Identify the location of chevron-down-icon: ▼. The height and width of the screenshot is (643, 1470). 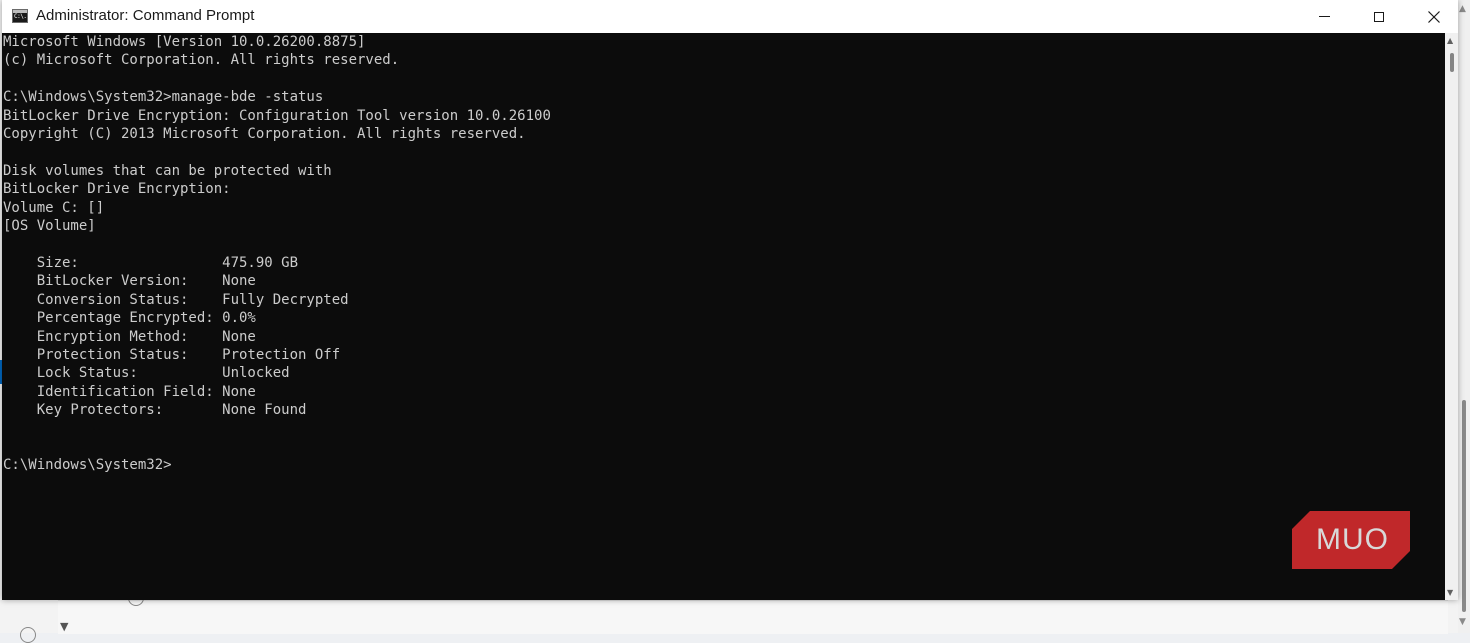
(64, 626).